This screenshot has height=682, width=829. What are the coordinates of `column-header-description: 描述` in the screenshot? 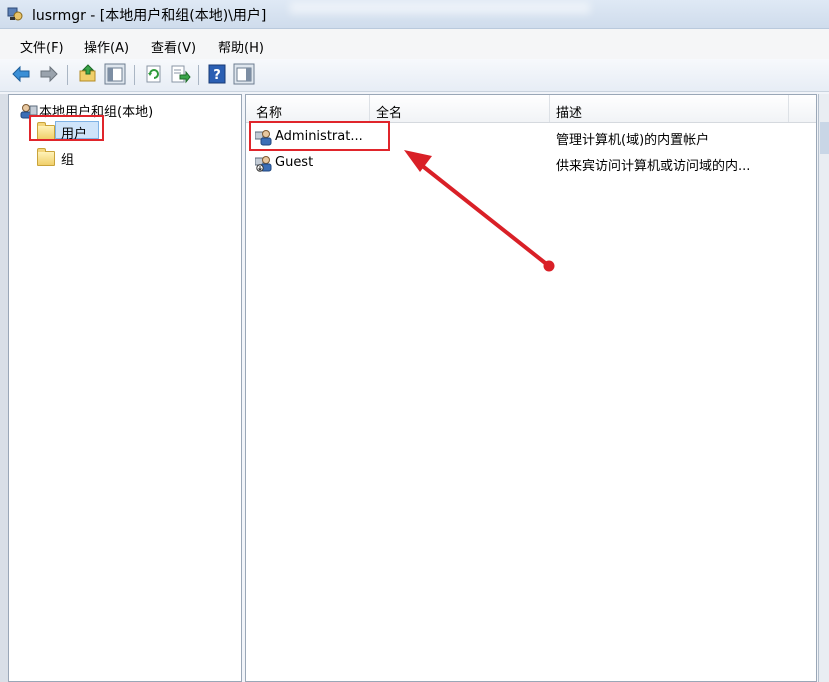 It's located at (569, 111).